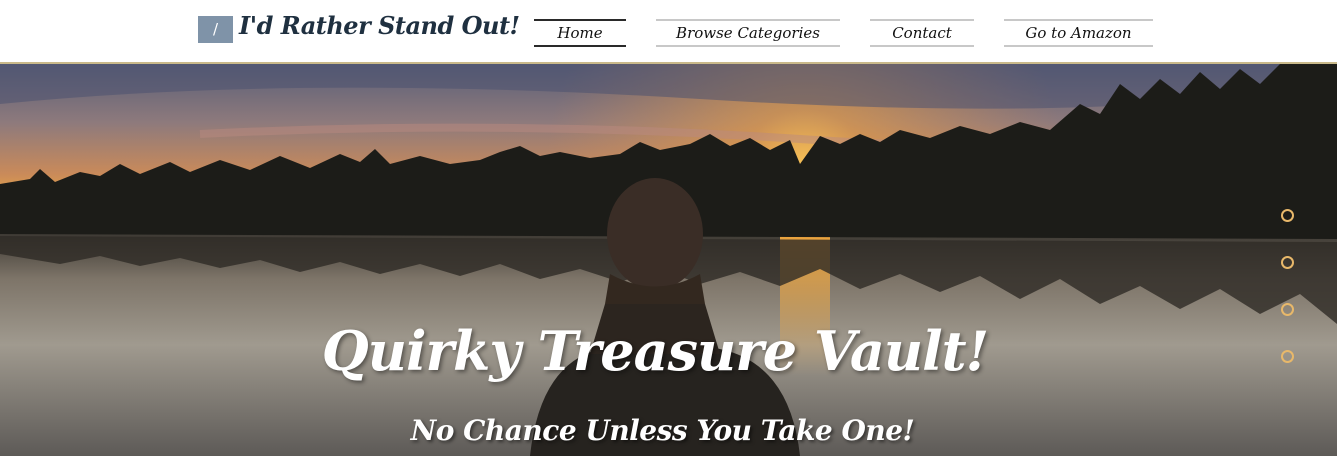 This screenshot has width=1337, height=456. What do you see at coordinates (662, 430) in the screenshot?
I see `hero-subtitle: No Chance Unless You Take One!` at bounding box center [662, 430].